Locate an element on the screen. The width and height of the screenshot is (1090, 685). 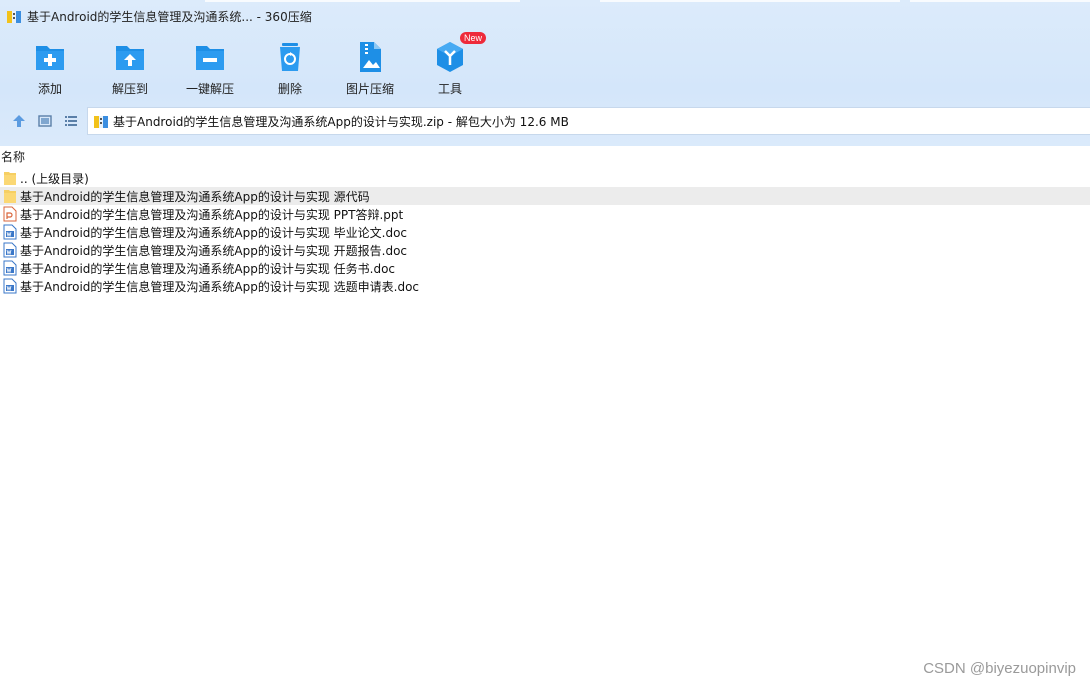
ppt-file-icon is located at coordinates (10, 214).